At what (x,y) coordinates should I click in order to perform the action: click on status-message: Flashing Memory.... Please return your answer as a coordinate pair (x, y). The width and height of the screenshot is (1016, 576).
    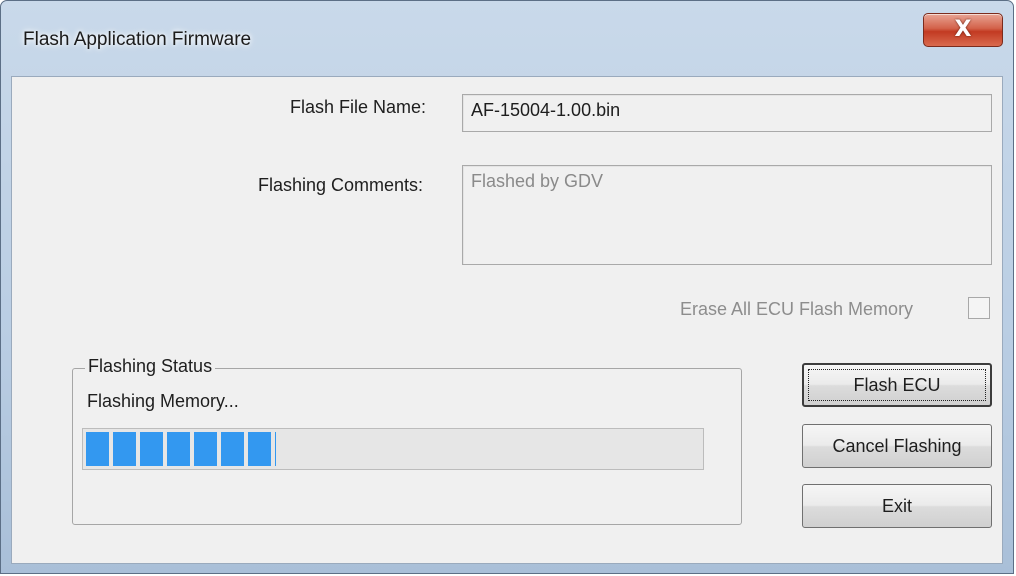
    Looking at the image, I should click on (163, 401).